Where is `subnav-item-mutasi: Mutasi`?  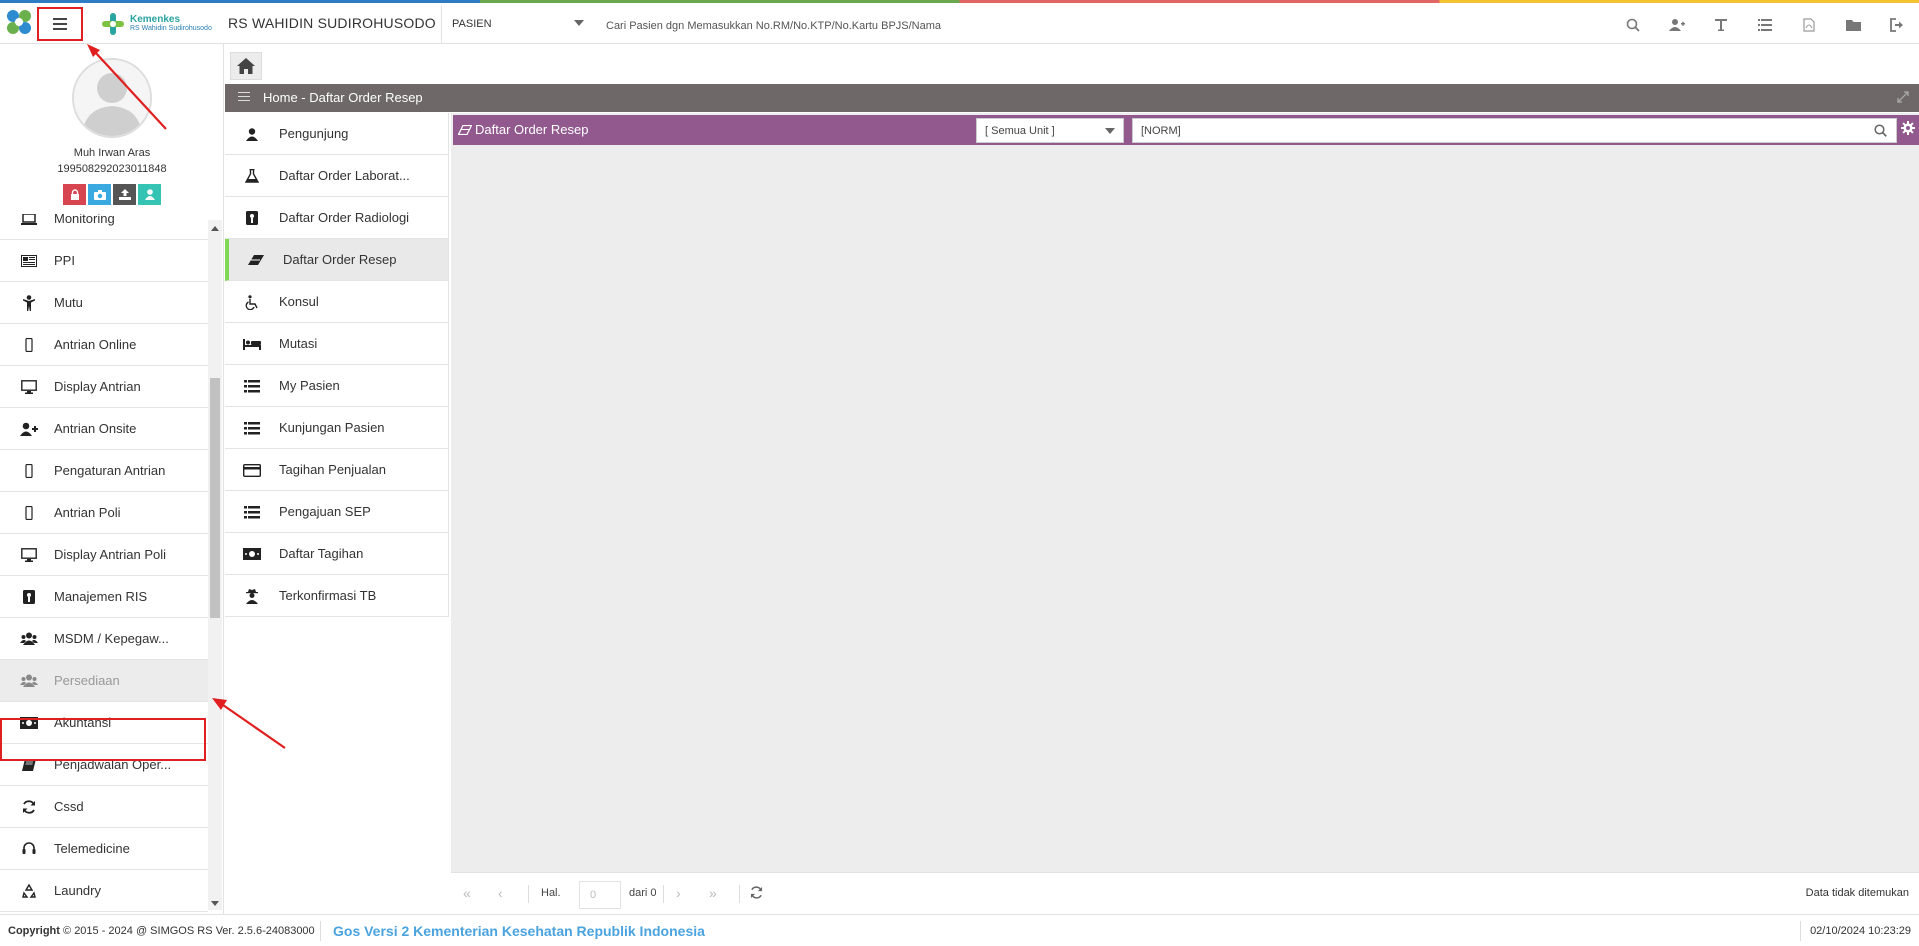 subnav-item-mutasi: Mutasi is located at coordinates (337, 344).